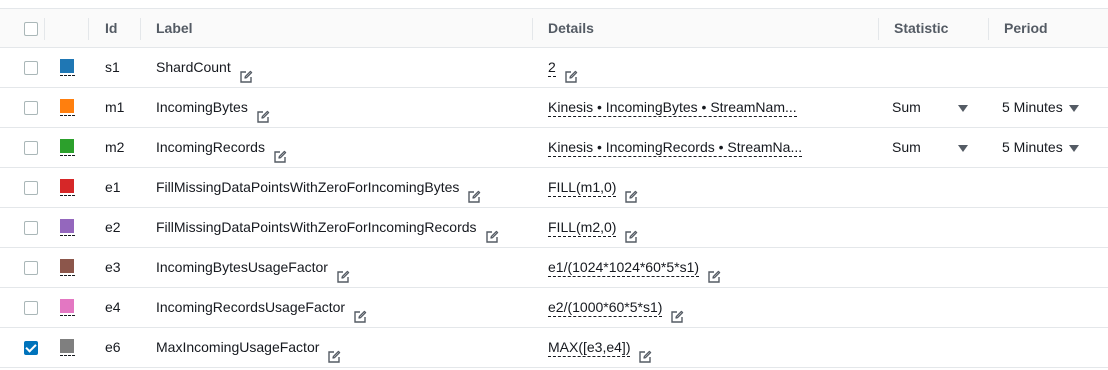  What do you see at coordinates (624, 268) in the screenshot?
I see `metric-details: e1/(1024*1024*60*5*s1)` at bounding box center [624, 268].